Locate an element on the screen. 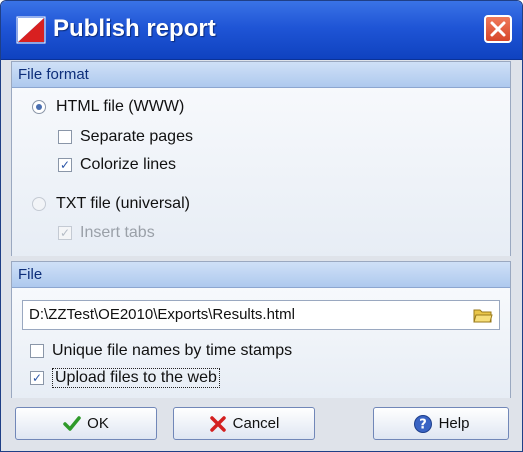  upload-option: ✓ Upload files to the web is located at coordinates (125, 378).